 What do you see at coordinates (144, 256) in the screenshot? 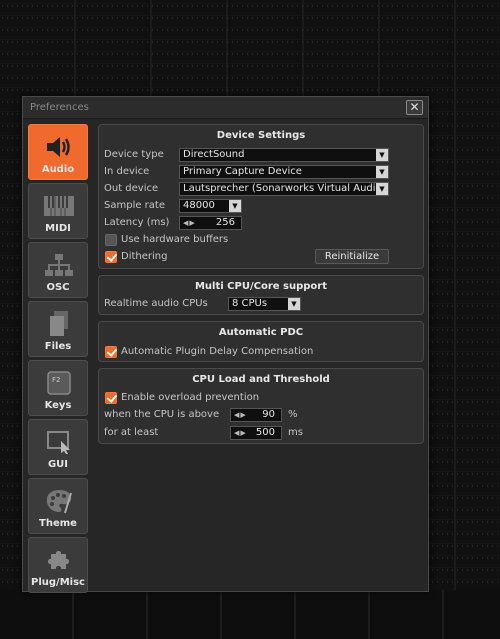
I see `dithering-label: Dithering` at bounding box center [144, 256].